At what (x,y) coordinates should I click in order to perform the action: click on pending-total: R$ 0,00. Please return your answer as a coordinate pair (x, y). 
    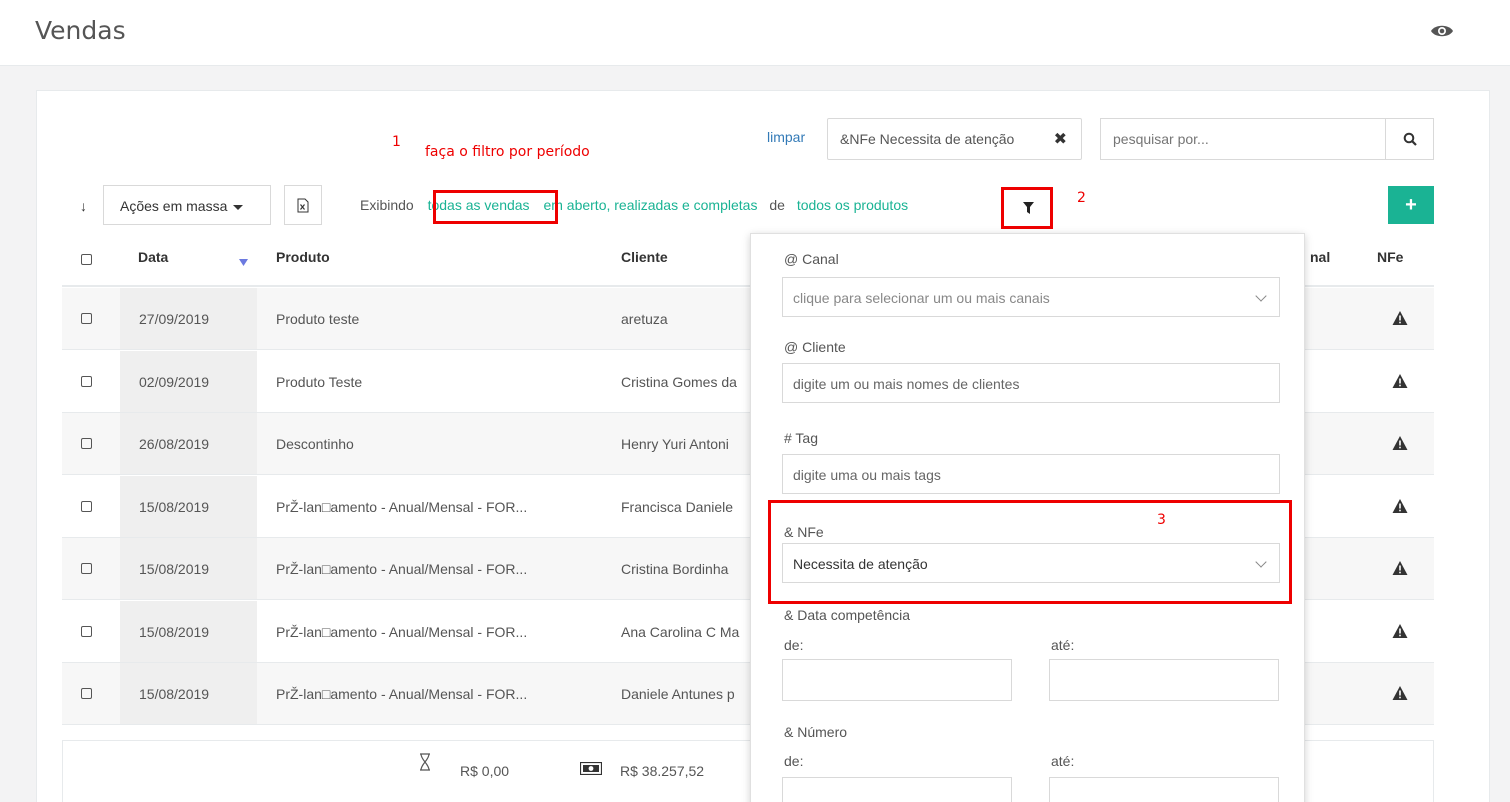
    Looking at the image, I should click on (485, 771).